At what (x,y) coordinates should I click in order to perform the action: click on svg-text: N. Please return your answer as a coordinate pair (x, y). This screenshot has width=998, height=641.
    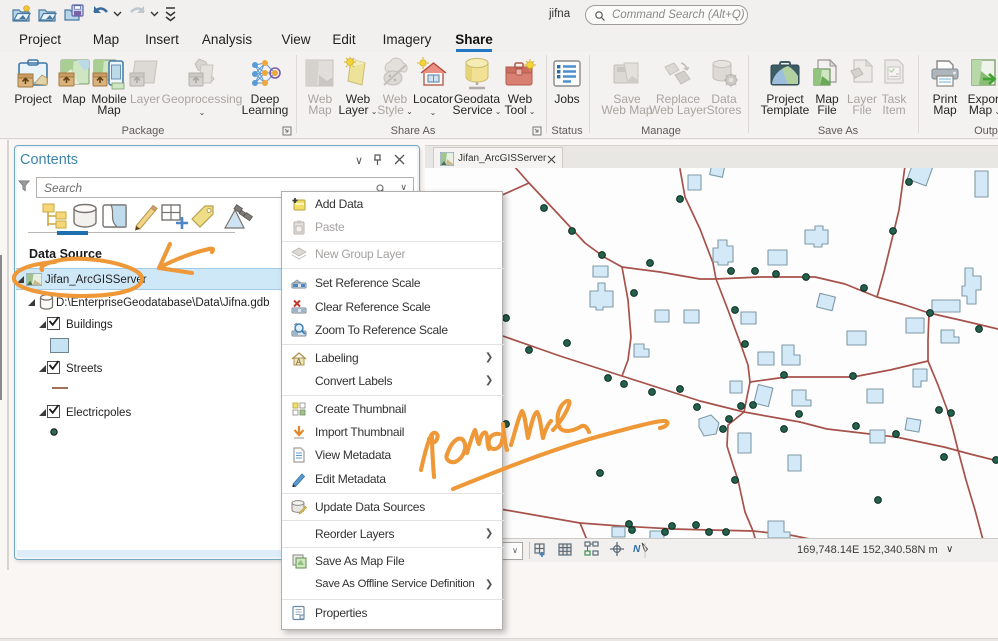
    Looking at the image, I should click on (637, 549).